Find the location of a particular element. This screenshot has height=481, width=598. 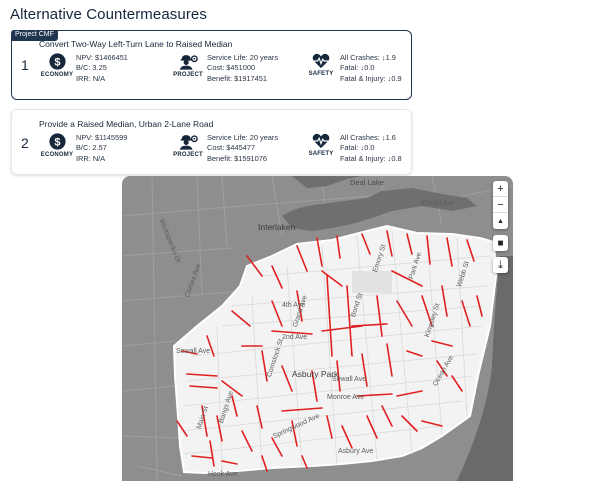

download-button: ⤓ is located at coordinates (500, 265).